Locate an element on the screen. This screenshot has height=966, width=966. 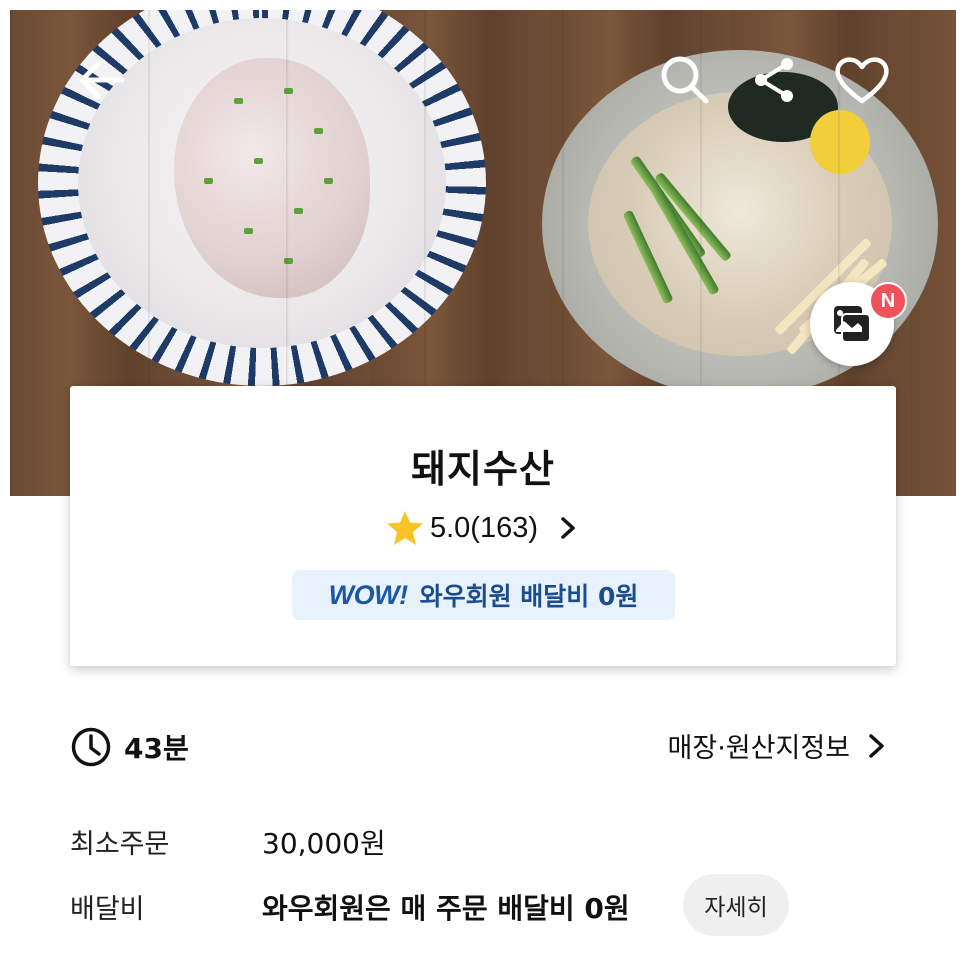
delivery-fee-value: 와우회원은 매 주문 배달비 0원 is located at coordinates (446, 908).